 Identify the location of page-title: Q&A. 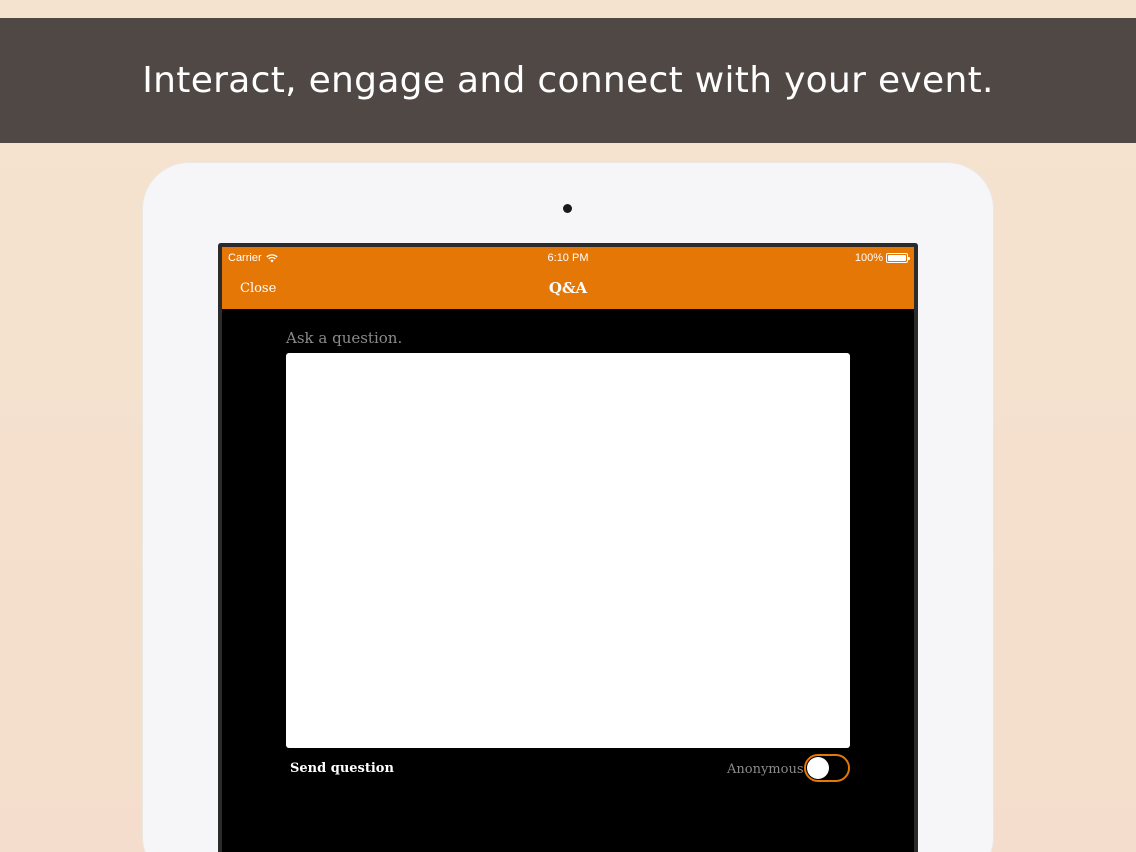
(568, 288).